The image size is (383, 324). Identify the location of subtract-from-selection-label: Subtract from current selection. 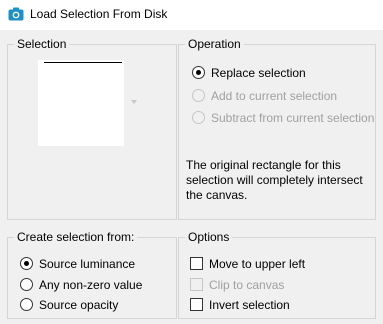
(293, 118).